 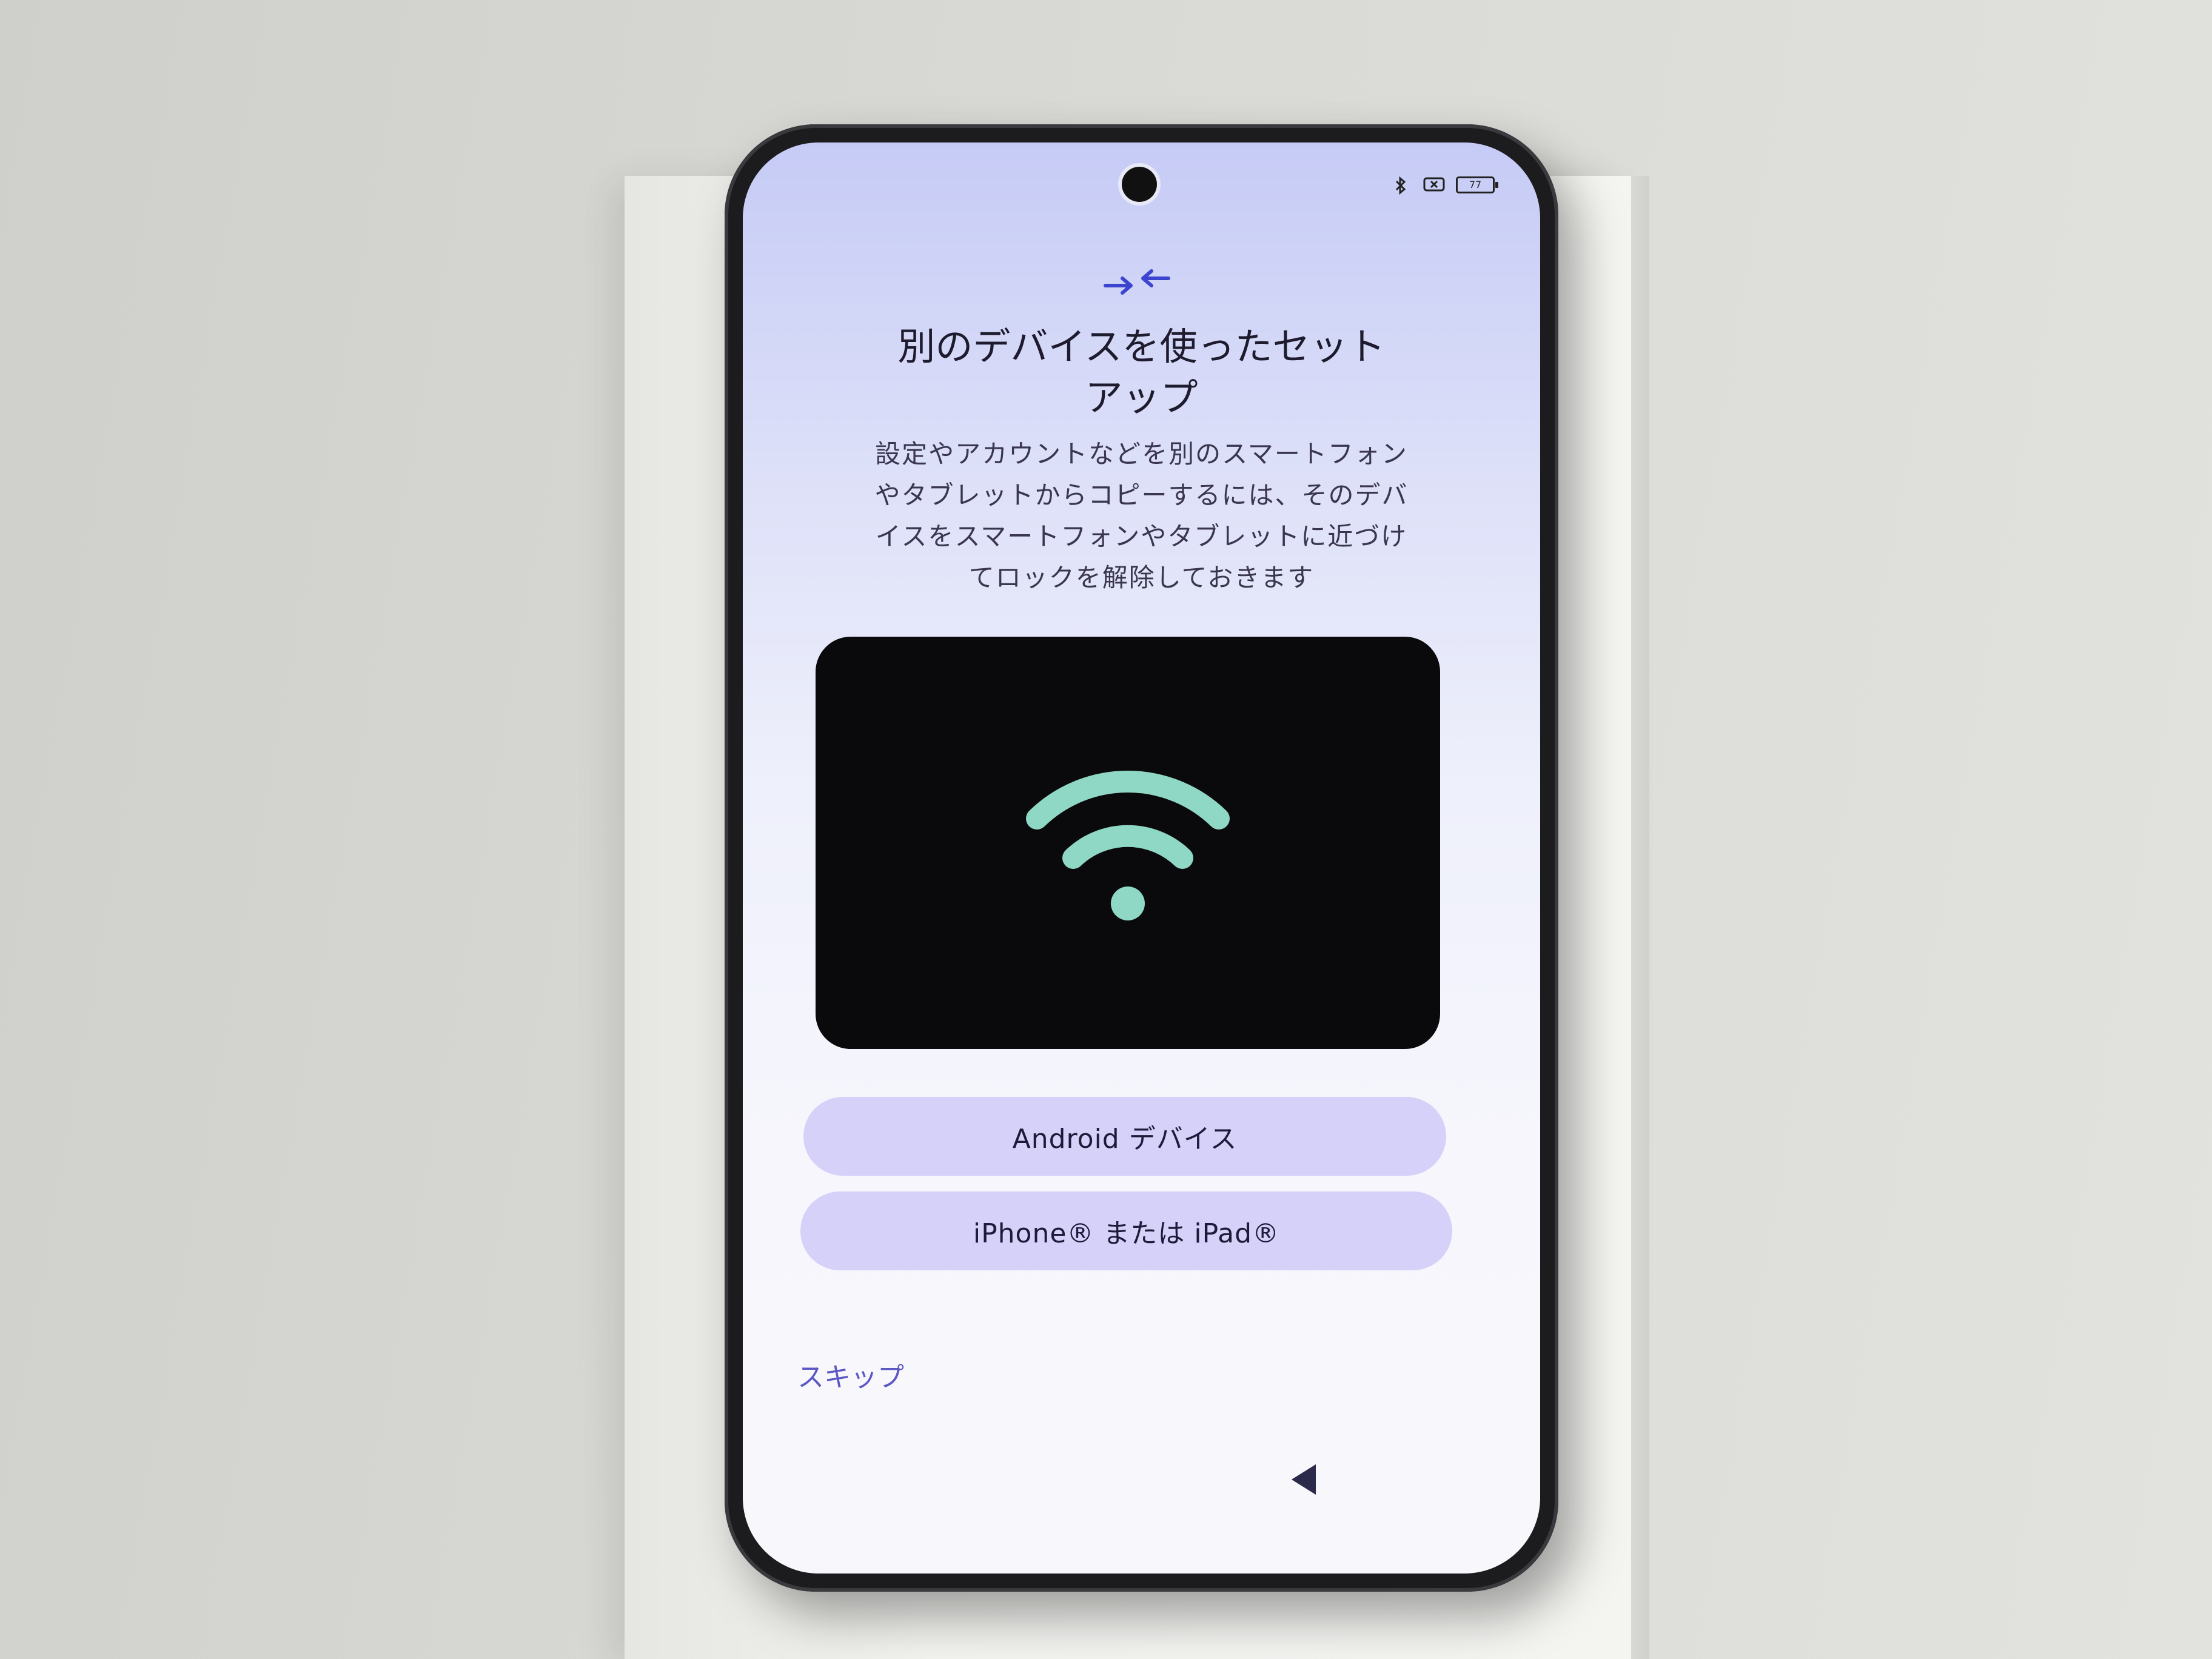 What do you see at coordinates (1141, 495) in the screenshot?
I see `description-line: やタブレットからコピーするには、そのデバ` at bounding box center [1141, 495].